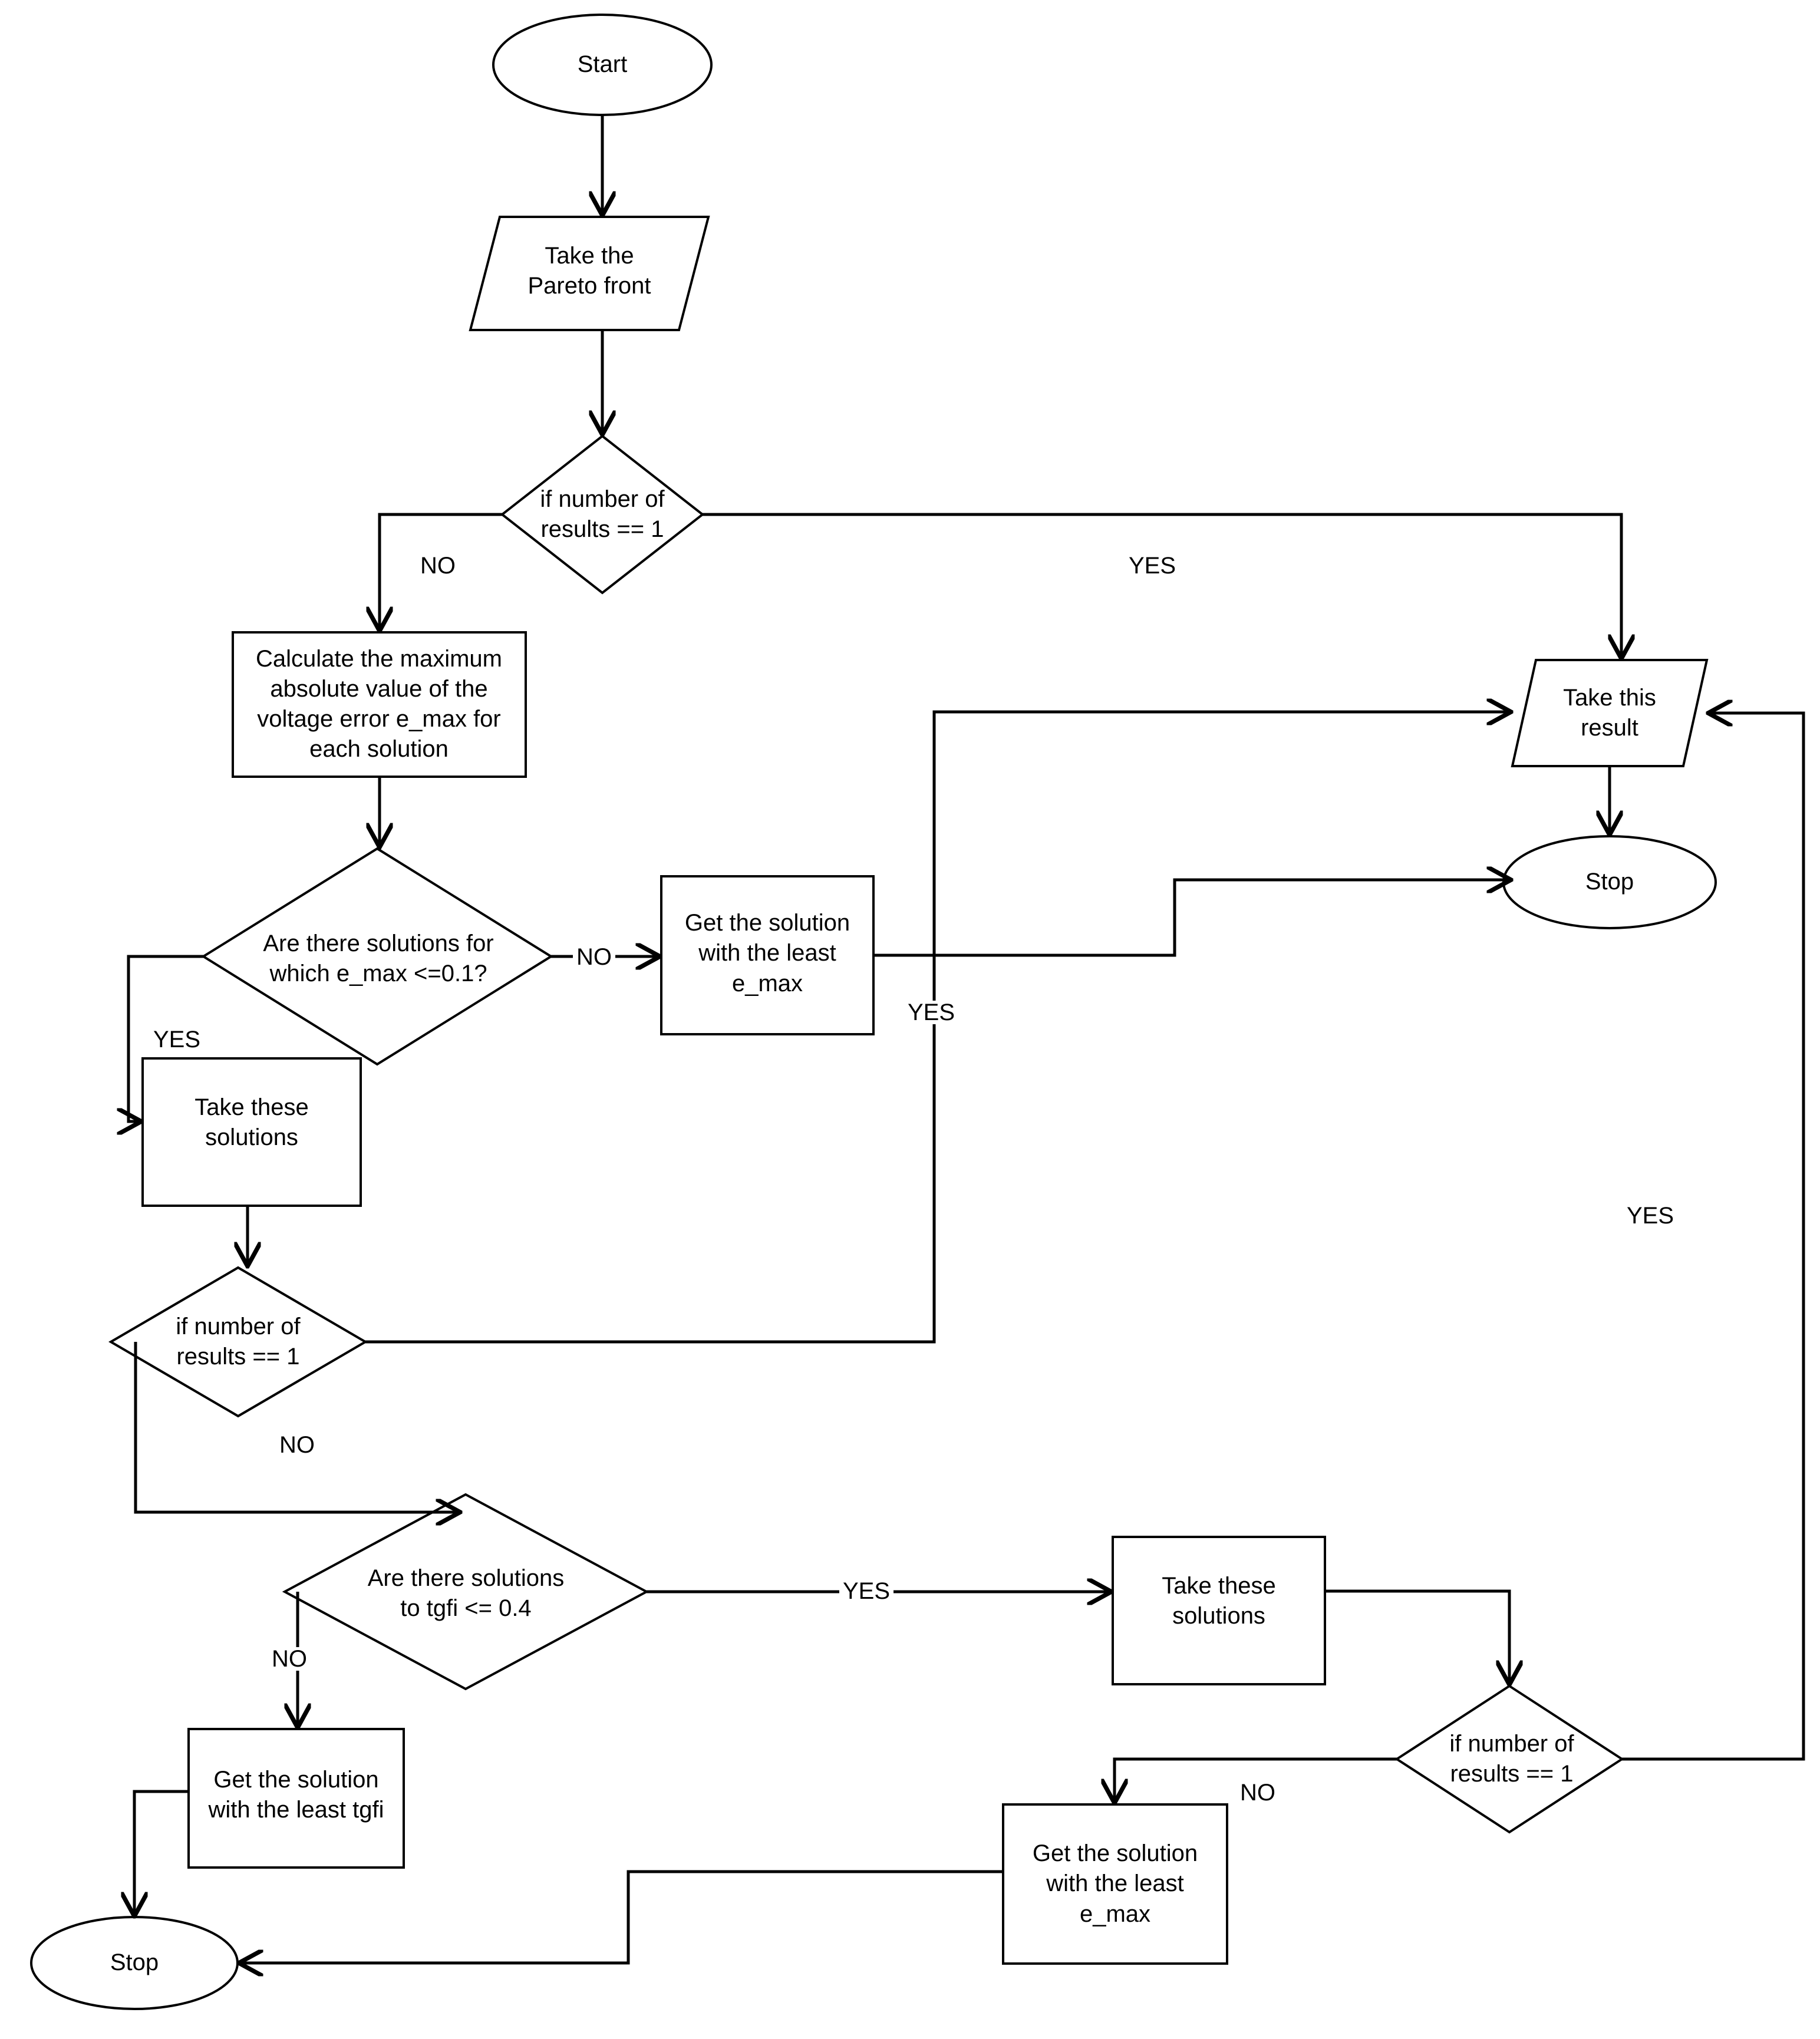 This screenshot has width=1820, height=2039. What do you see at coordinates (589, 273) in the screenshot?
I see `shape-take-pareto` at bounding box center [589, 273].